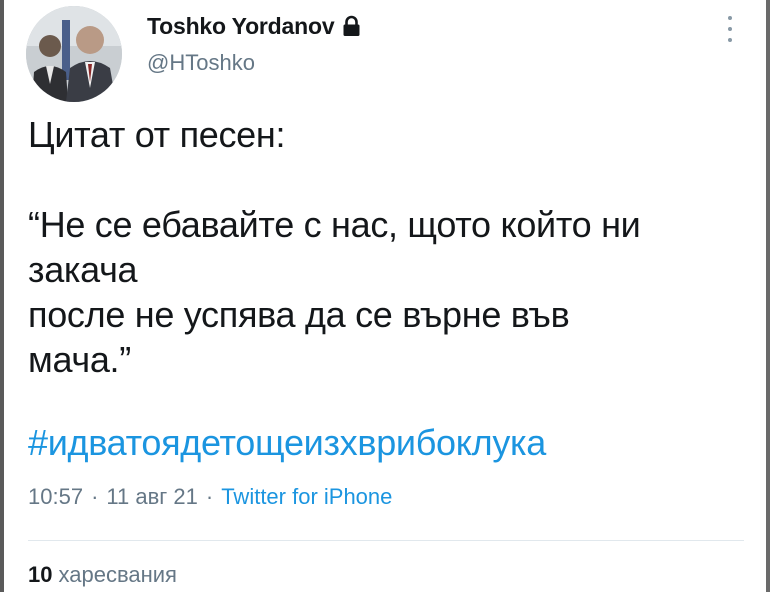  What do you see at coordinates (334, 224) in the screenshot?
I see `tweet-text-line: “Не се ебавайте с нас, щото който ни` at bounding box center [334, 224].